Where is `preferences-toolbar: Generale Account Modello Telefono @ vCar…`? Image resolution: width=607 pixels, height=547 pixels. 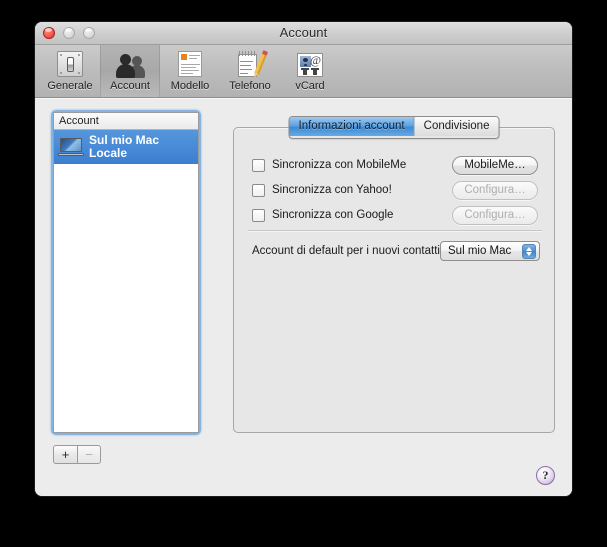
preferences-toolbar: Generale Account Modello Telefono @ vCar… is located at coordinates (303, 71).